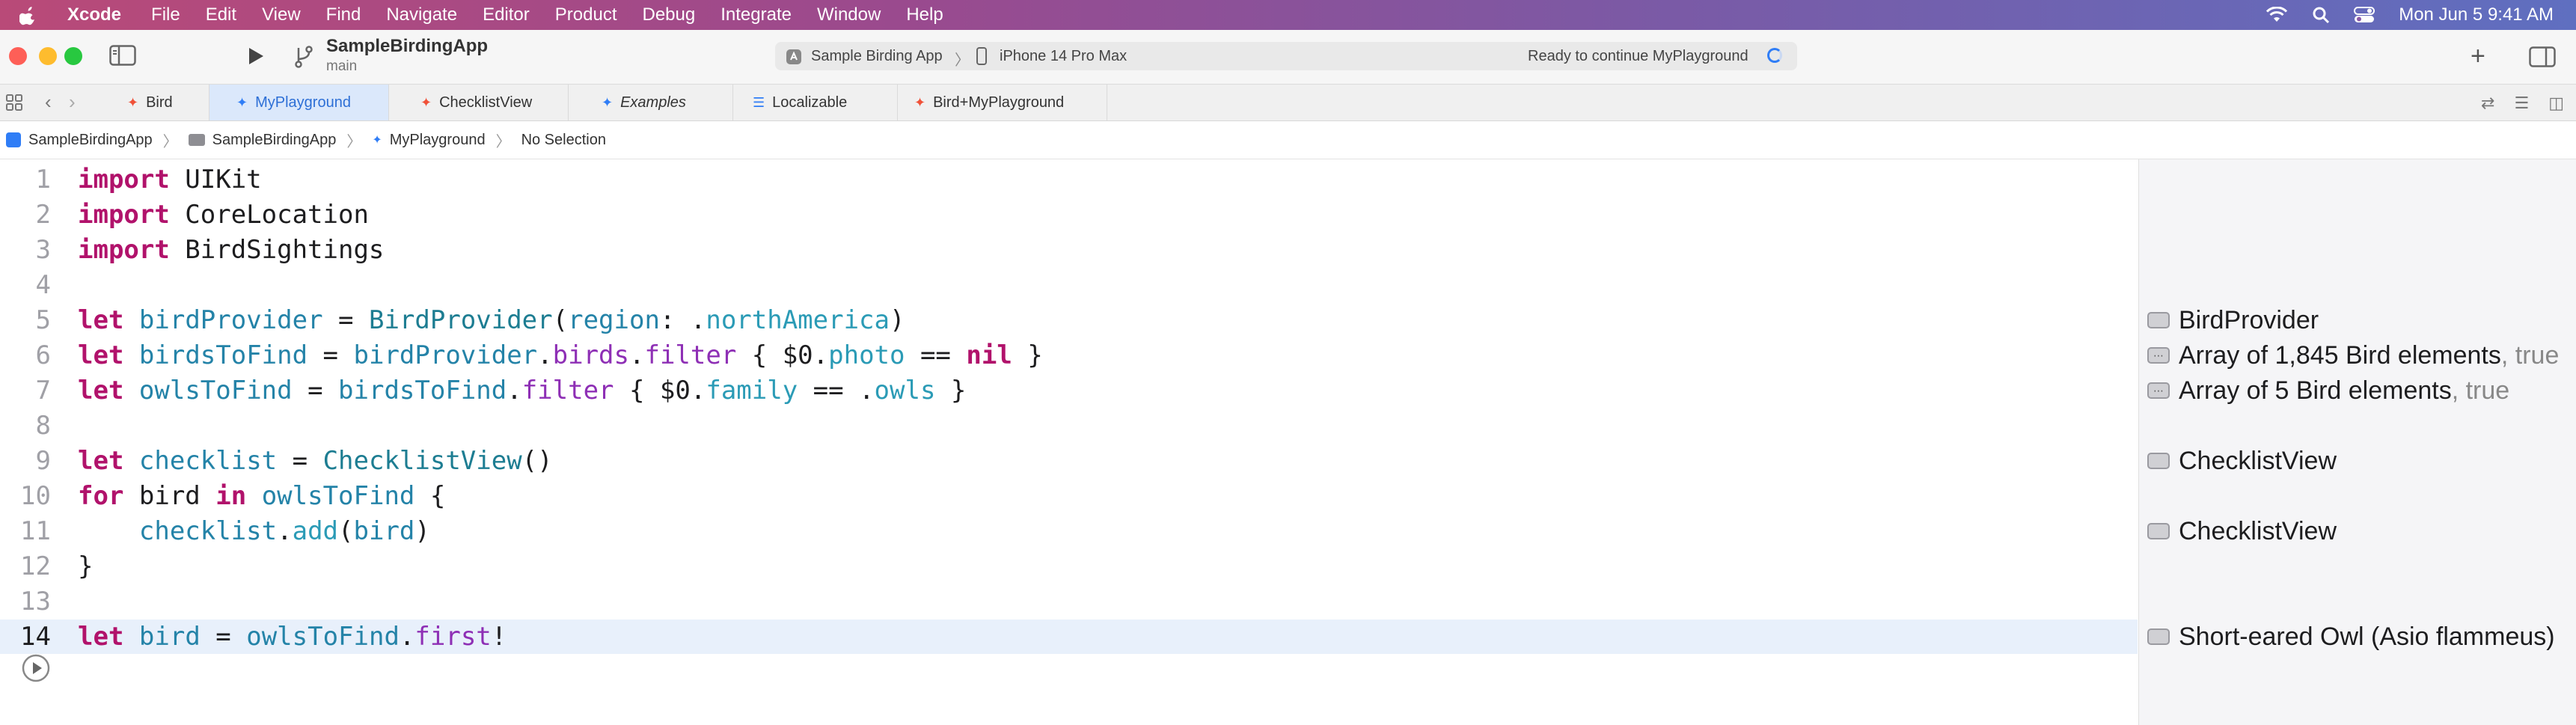 The width and height of the screenshot is (2576, 725). I want to click on result-value: Short-eared Owl (Asio flammeus), so click(2367, 636).